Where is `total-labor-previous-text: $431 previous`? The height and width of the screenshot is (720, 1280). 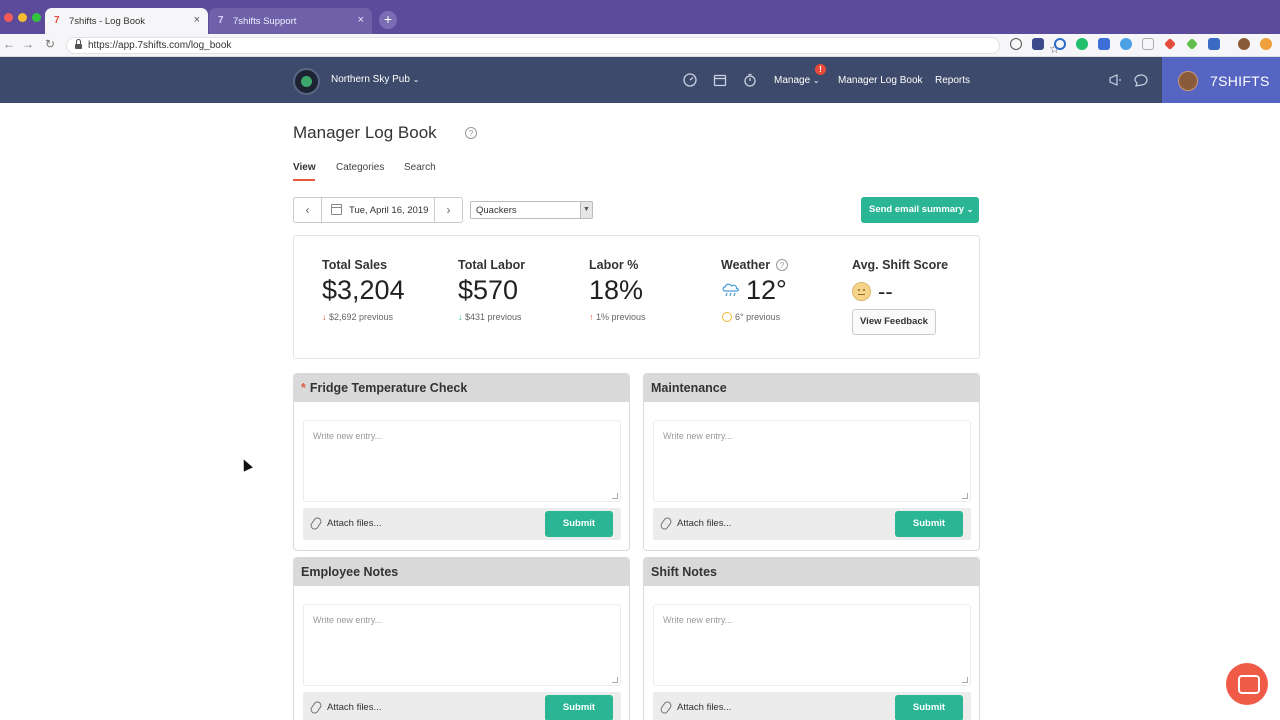 total-labor-previous-text: $431 previous is located at coordinates (493, 317).